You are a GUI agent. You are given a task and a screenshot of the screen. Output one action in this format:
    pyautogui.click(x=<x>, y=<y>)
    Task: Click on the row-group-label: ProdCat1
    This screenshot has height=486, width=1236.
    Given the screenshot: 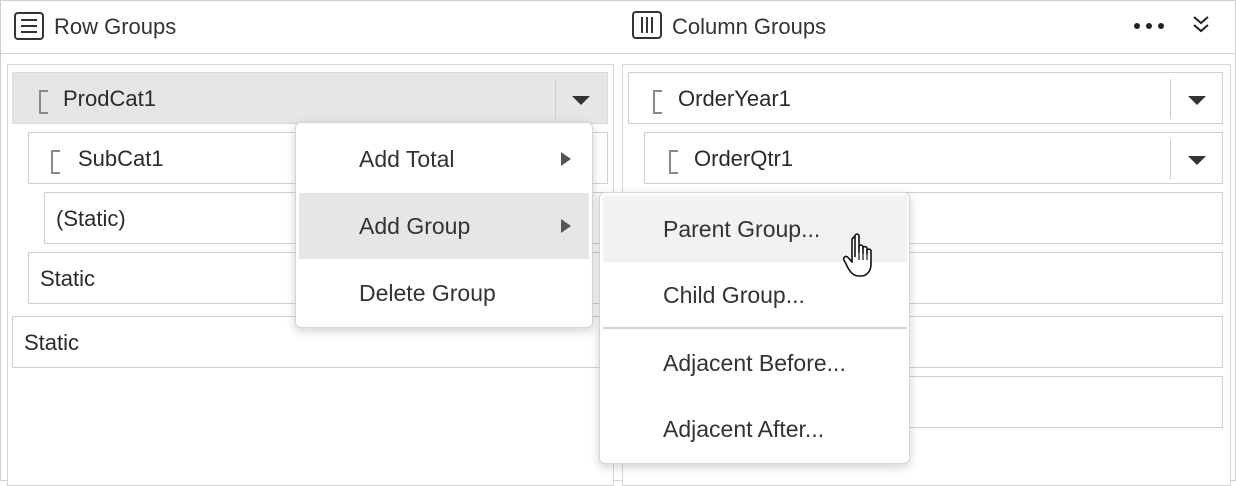 What is the action you would take?
    pyautogui.click(x=109, y=98)
    